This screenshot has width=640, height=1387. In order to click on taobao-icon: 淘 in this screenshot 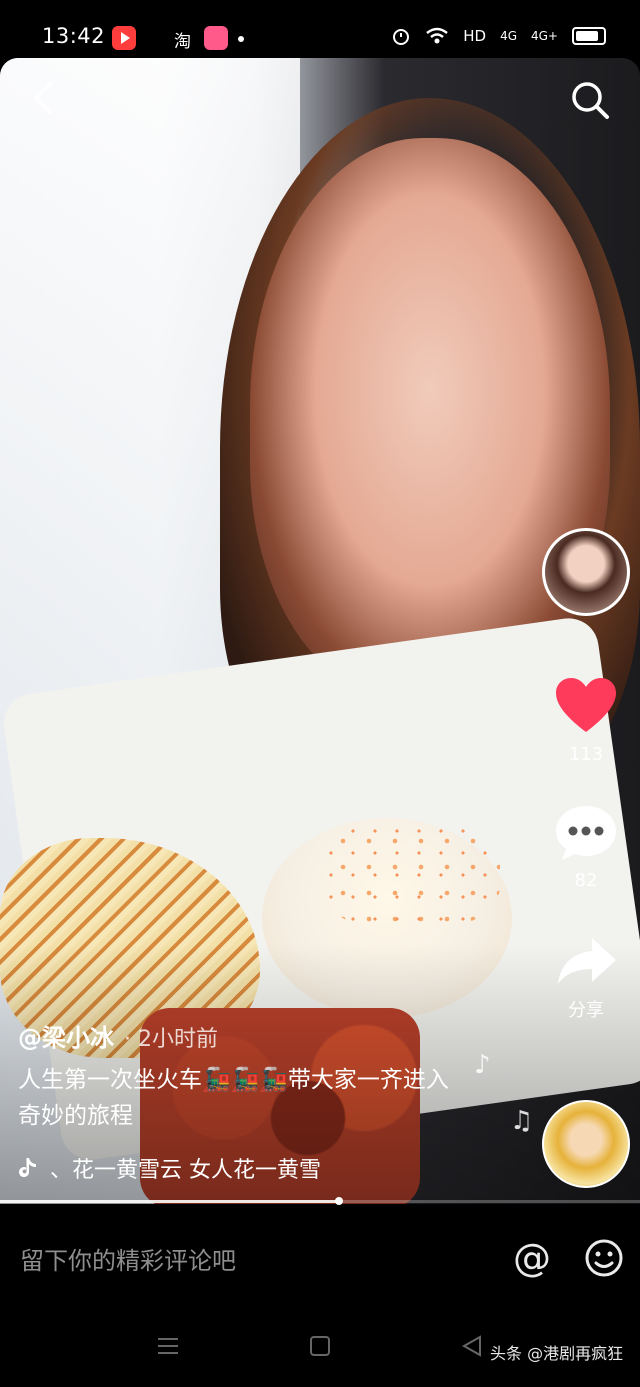, I will do `click(182, 42)`.